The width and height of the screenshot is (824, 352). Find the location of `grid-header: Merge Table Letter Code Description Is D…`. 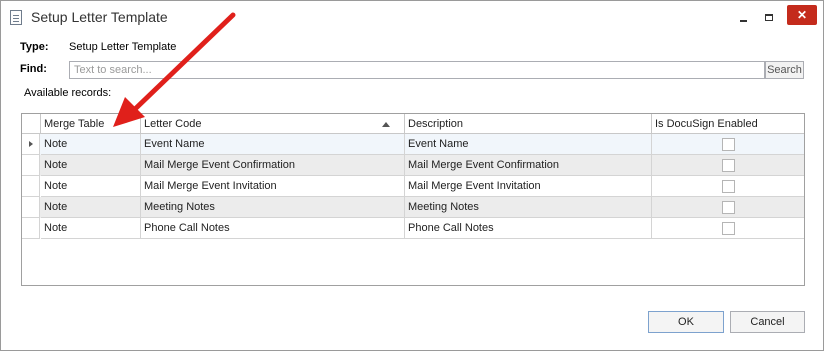

grid-header: Merge Table Letter Code Description Is D… is located at coordinates (413, 124).